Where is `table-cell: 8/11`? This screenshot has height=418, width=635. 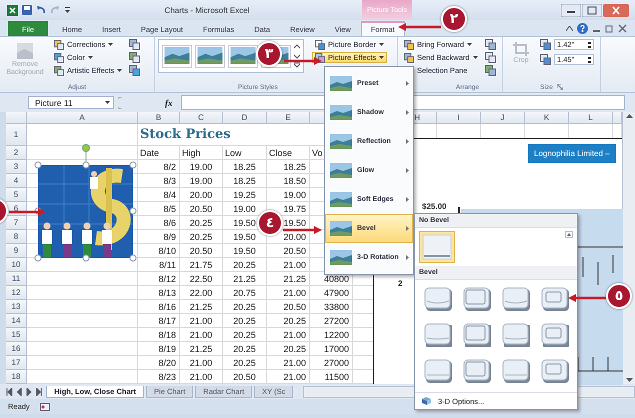
table-cell: 8/11 is located at coordinates (159, 265).